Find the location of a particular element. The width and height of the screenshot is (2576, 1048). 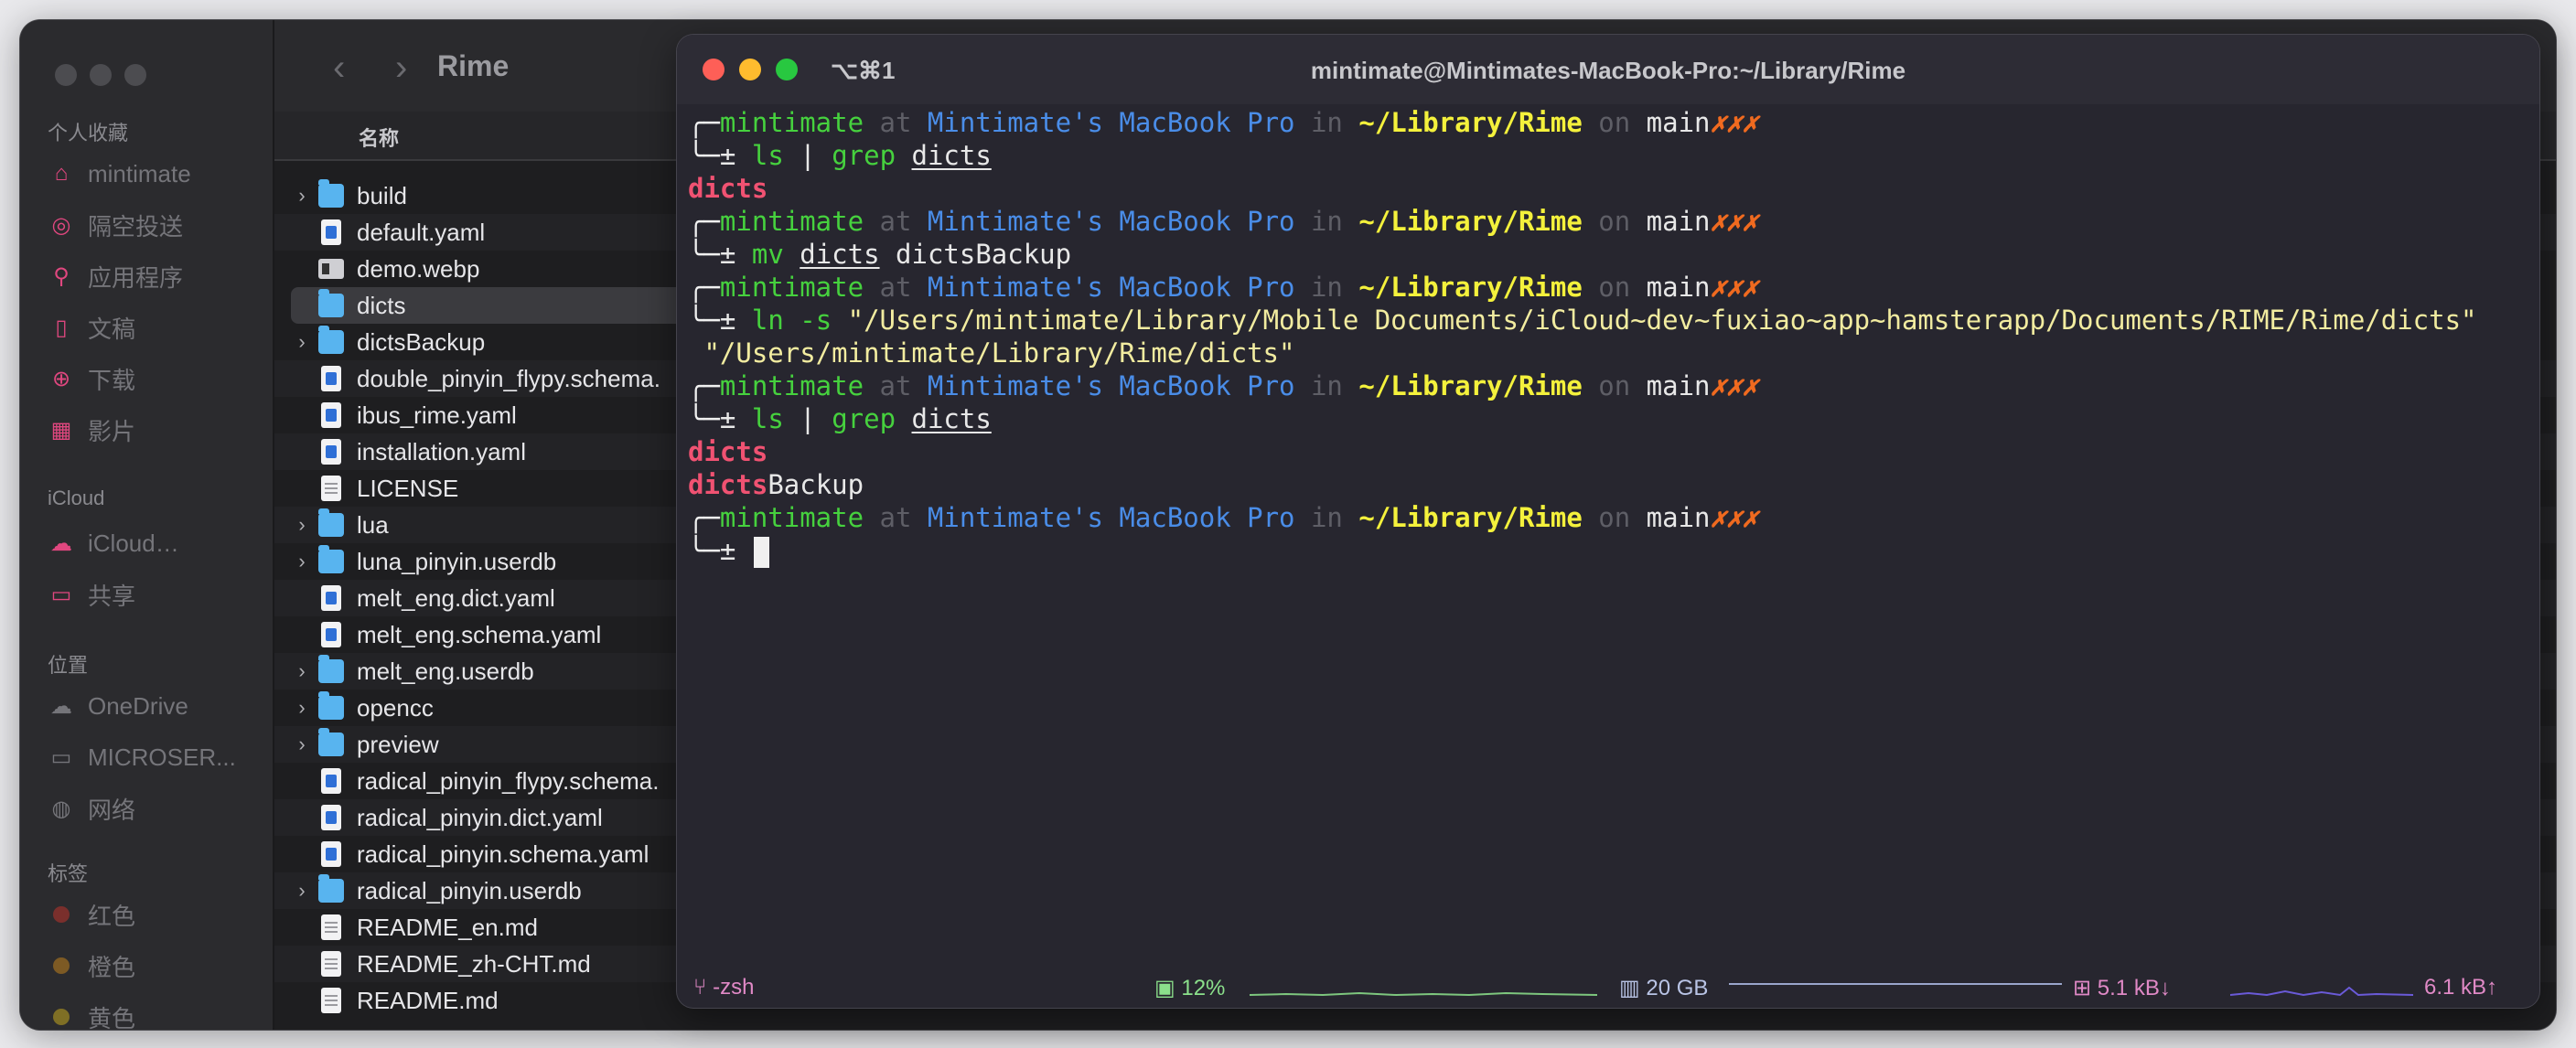

sidebar-item-label: 橙色 is located at coordinates (112, 967).